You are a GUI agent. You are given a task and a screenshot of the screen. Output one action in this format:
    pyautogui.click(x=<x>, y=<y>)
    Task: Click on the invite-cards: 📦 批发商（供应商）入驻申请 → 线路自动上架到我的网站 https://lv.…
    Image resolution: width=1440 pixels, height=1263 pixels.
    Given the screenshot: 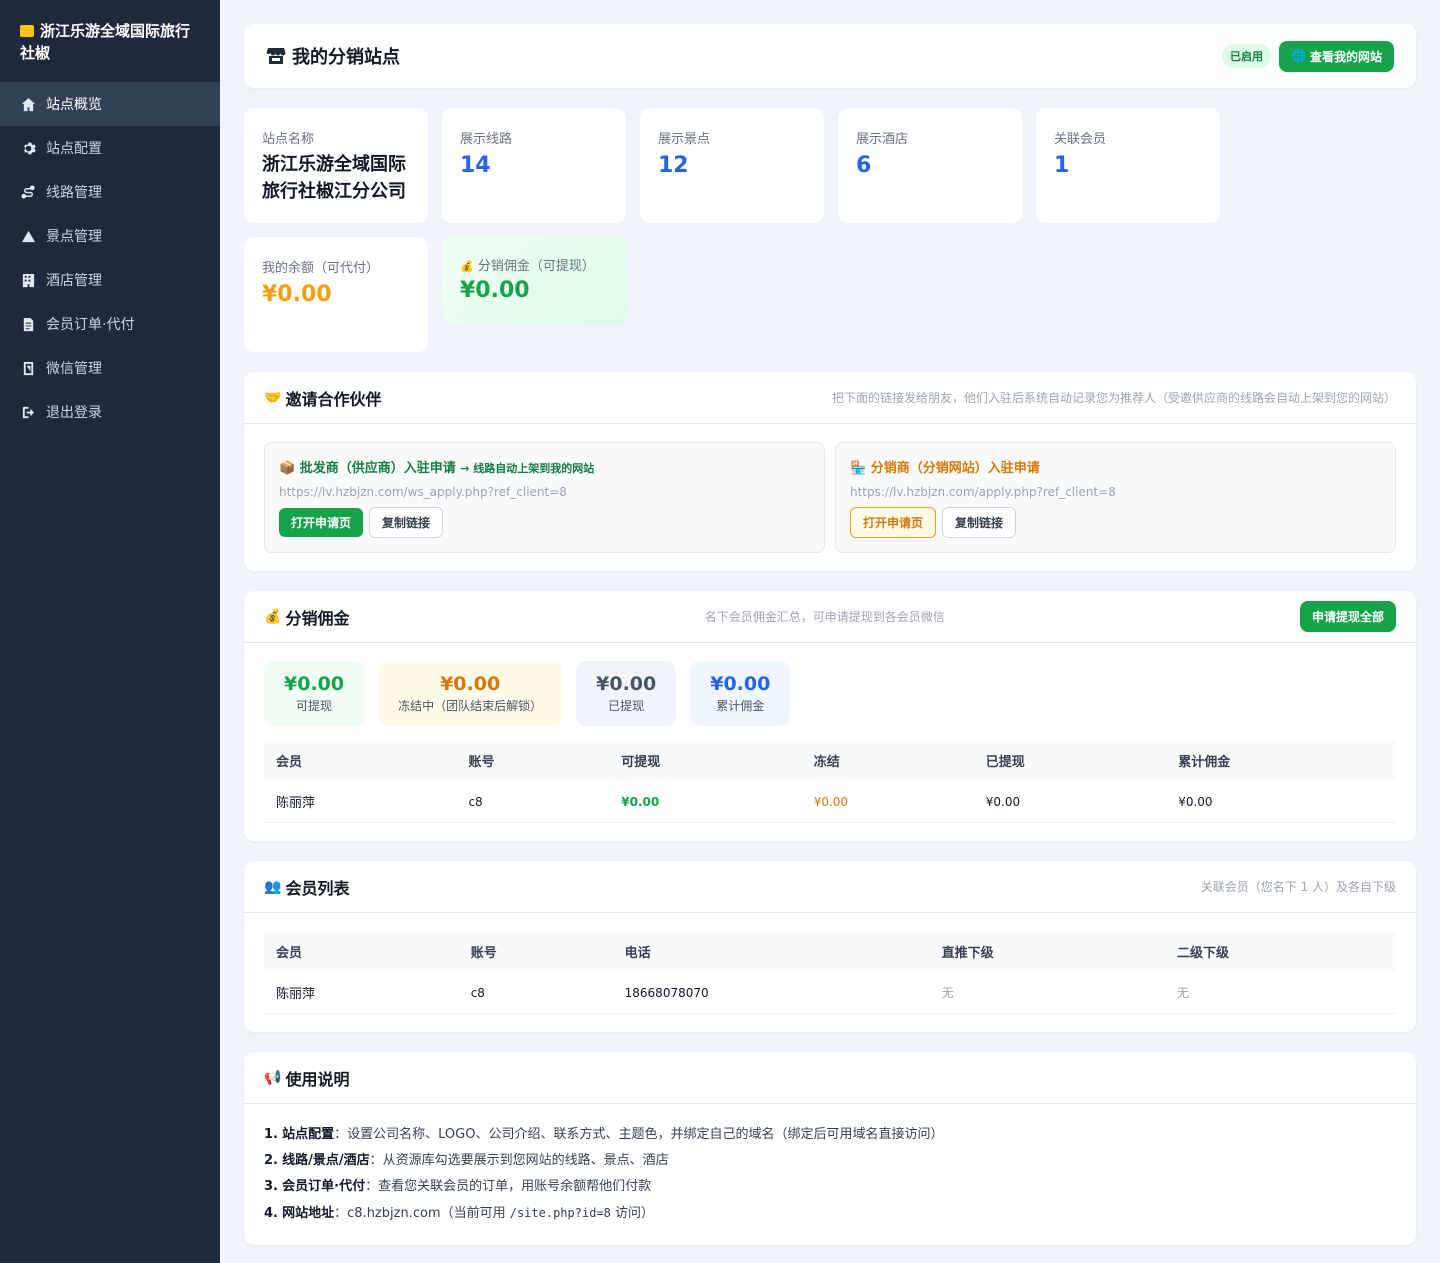 What is the action you would take?
    pyautogui.click(x=830, y=497)
    